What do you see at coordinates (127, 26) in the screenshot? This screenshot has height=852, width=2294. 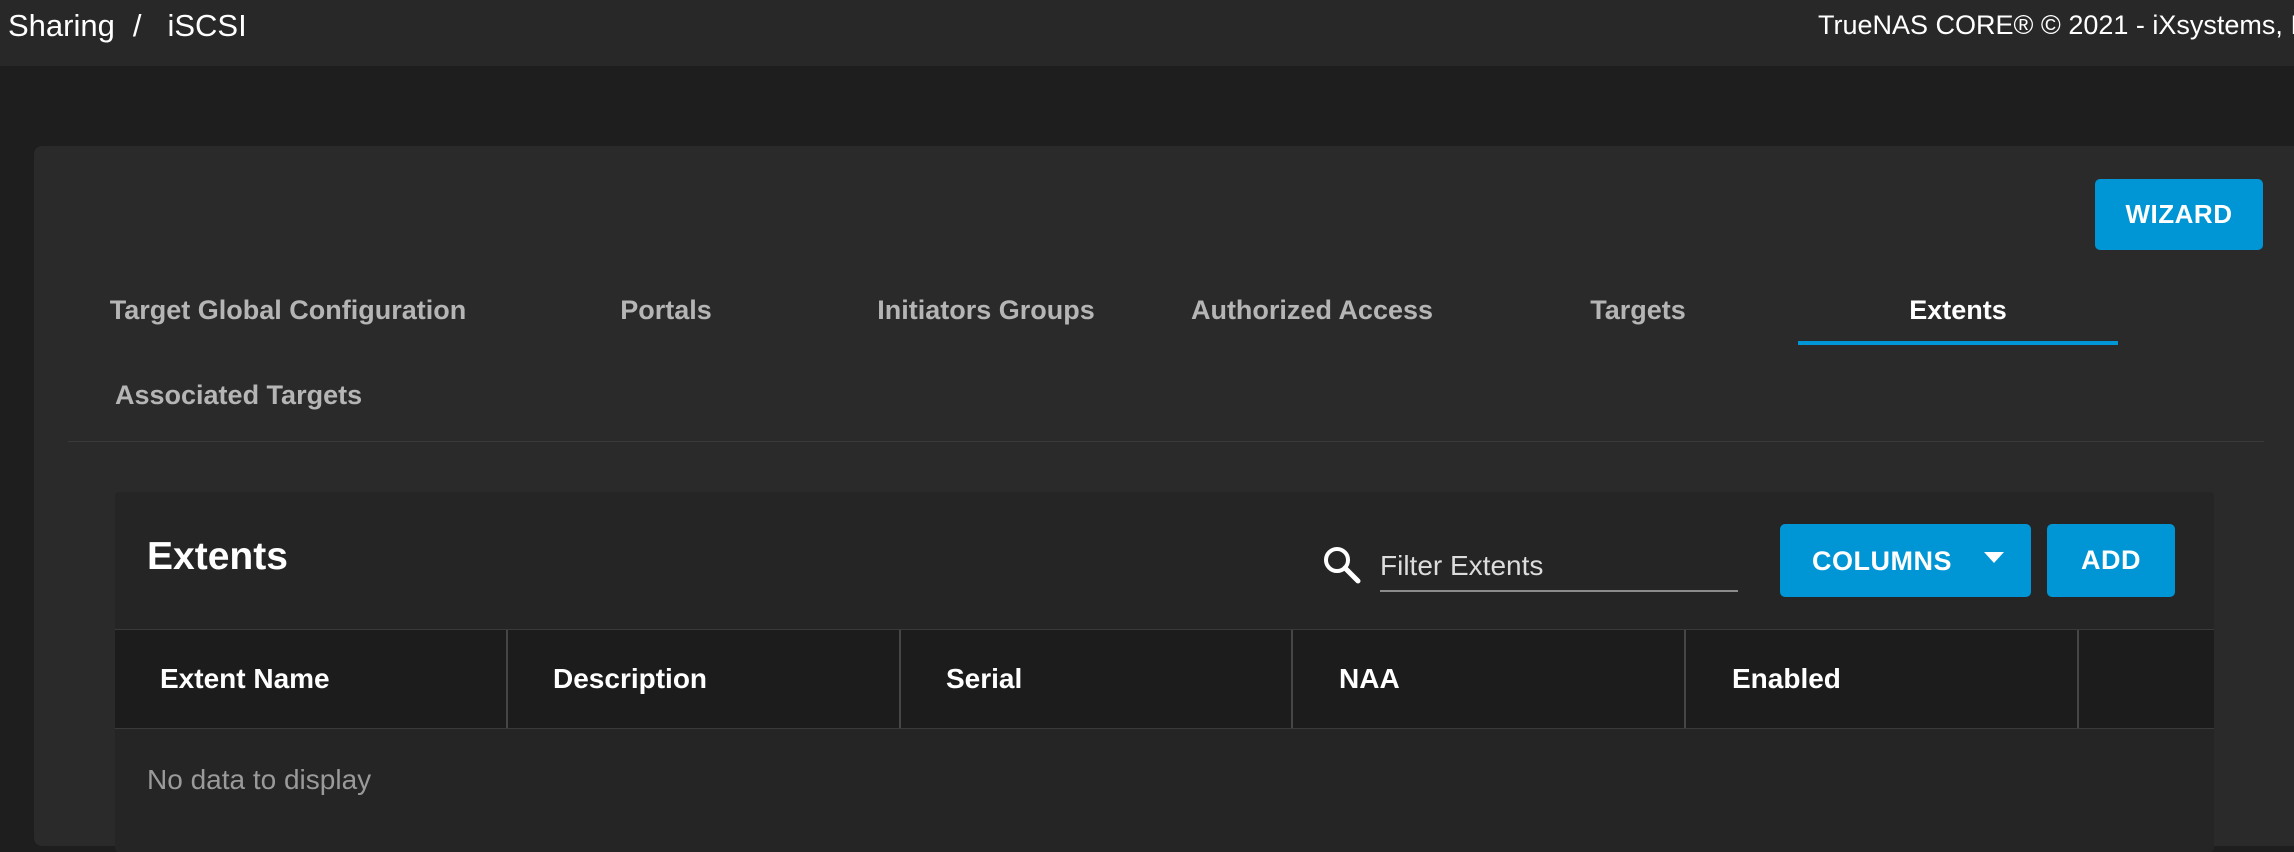 I see `breadcrumb: Sharing / iSCSI` at bounding box center [127, 26].